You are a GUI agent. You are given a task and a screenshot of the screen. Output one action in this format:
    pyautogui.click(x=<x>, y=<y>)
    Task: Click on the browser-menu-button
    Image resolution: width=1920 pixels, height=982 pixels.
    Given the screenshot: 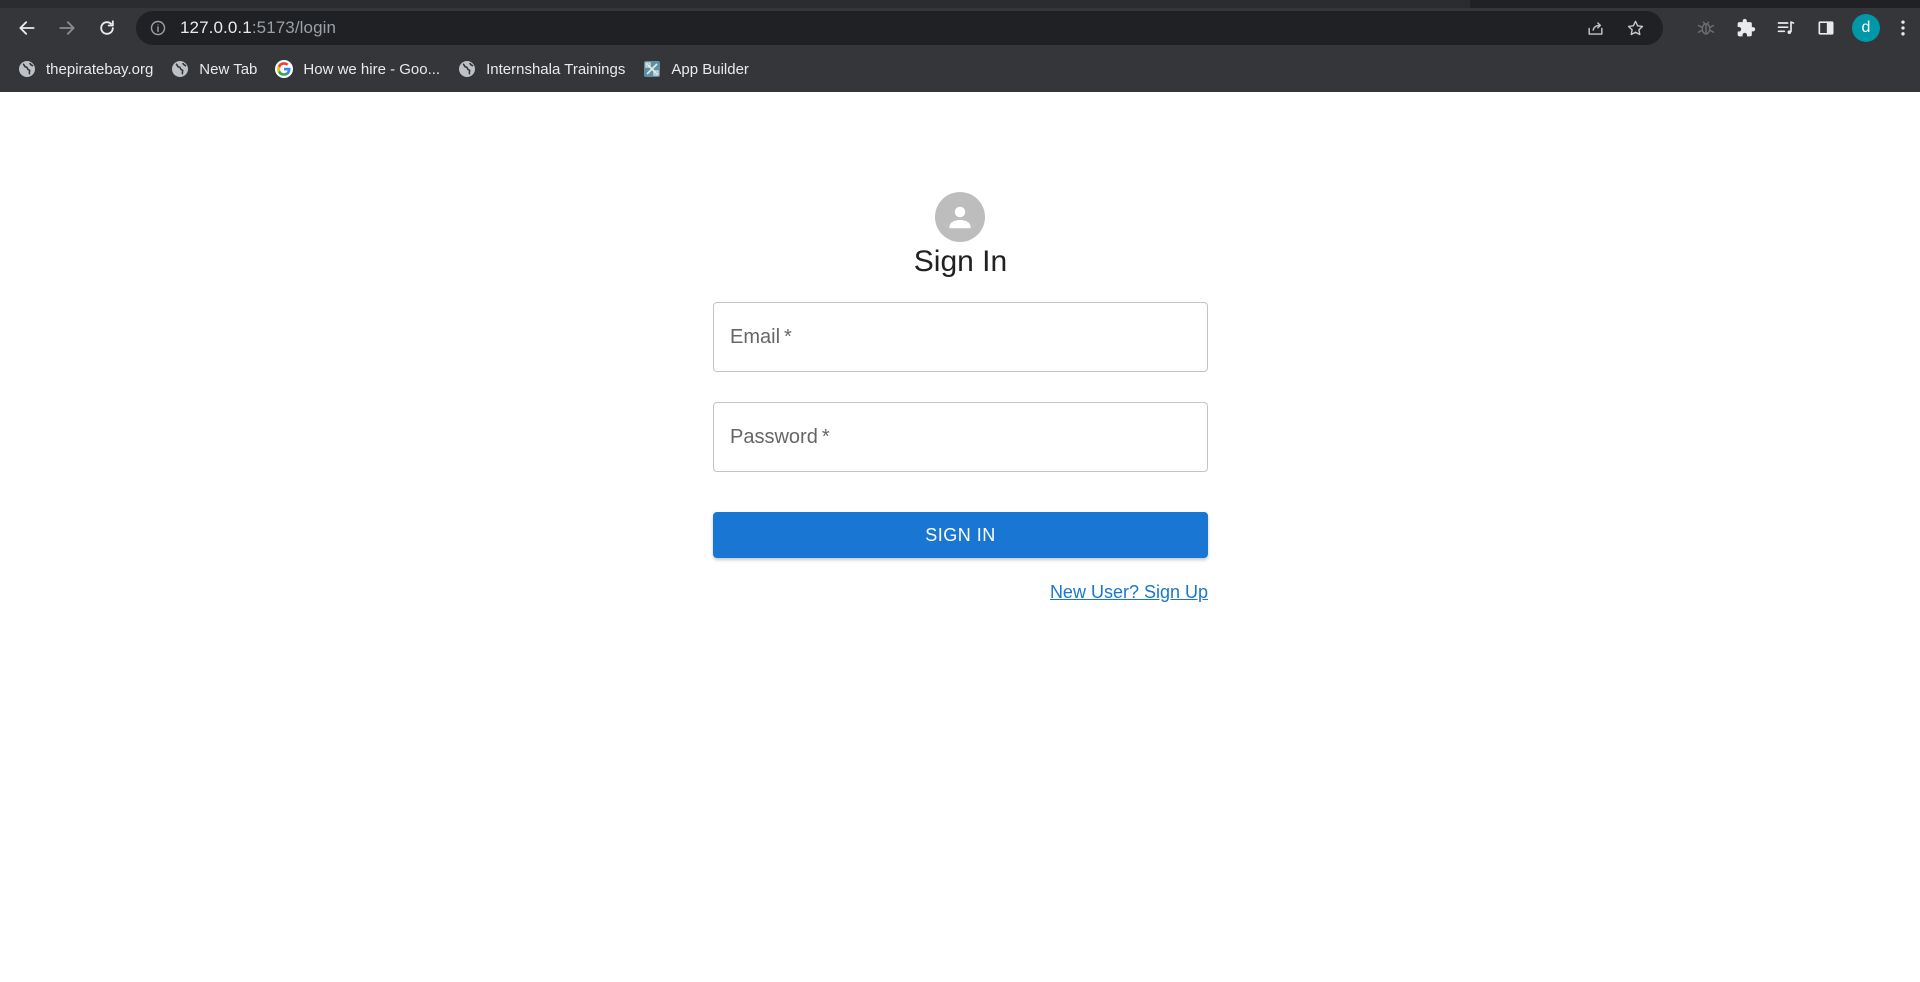 What is the action you would take?
    pyautogui.click(x=1903, y=28)
    